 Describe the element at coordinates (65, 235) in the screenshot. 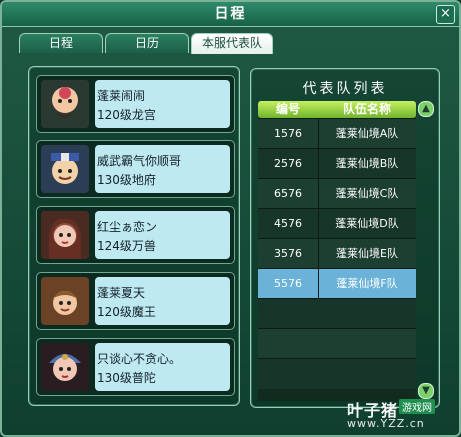

I see `female-character-icon` at that location.